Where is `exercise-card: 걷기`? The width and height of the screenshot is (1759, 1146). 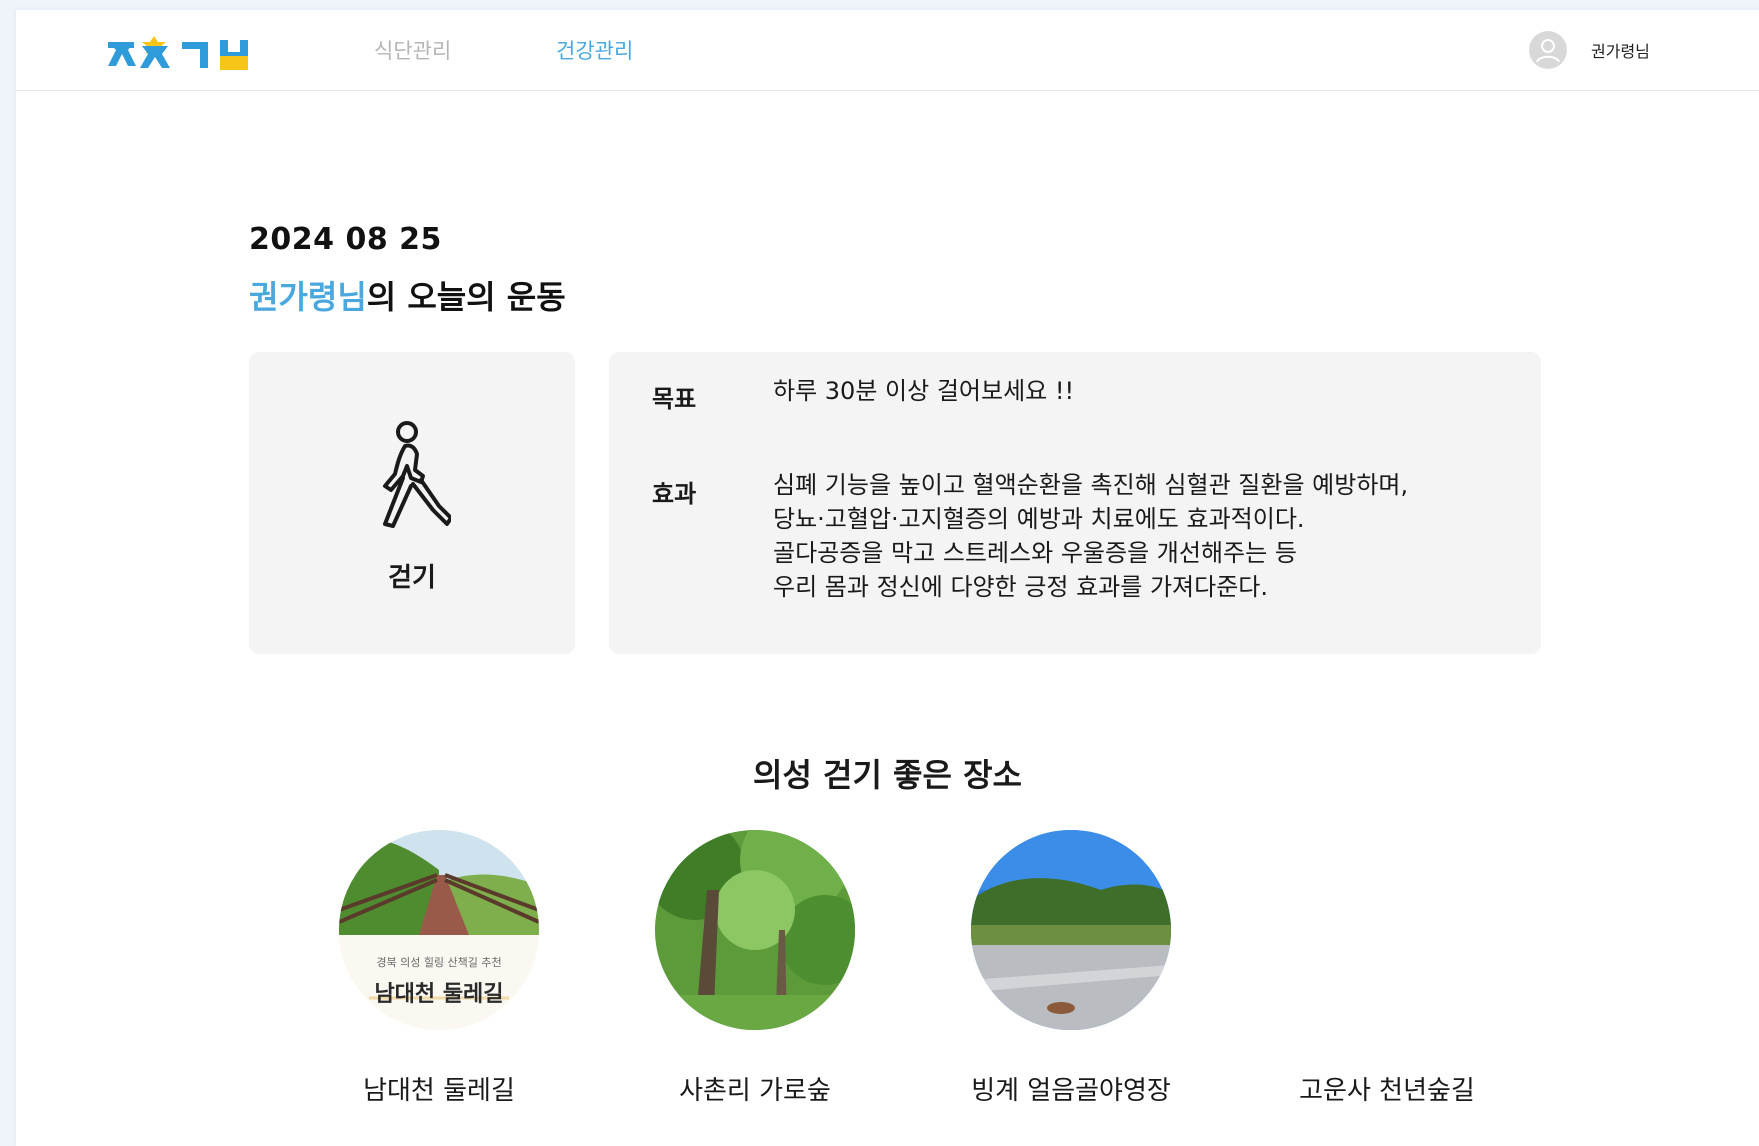 exercise-card: 걷기 is located at coordinates (412, 503).